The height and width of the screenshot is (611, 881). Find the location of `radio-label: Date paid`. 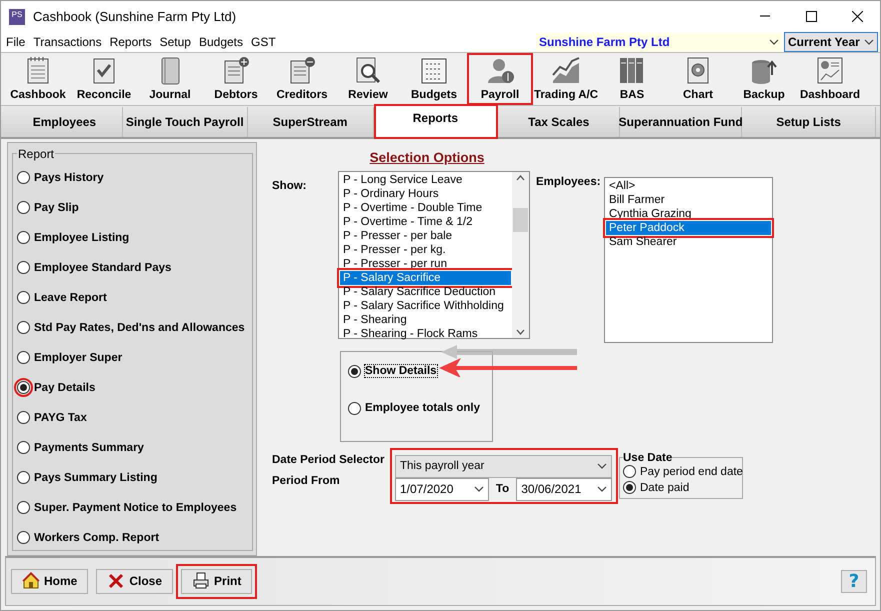

radio-label: Date paid is located at coordinates (665, 488).